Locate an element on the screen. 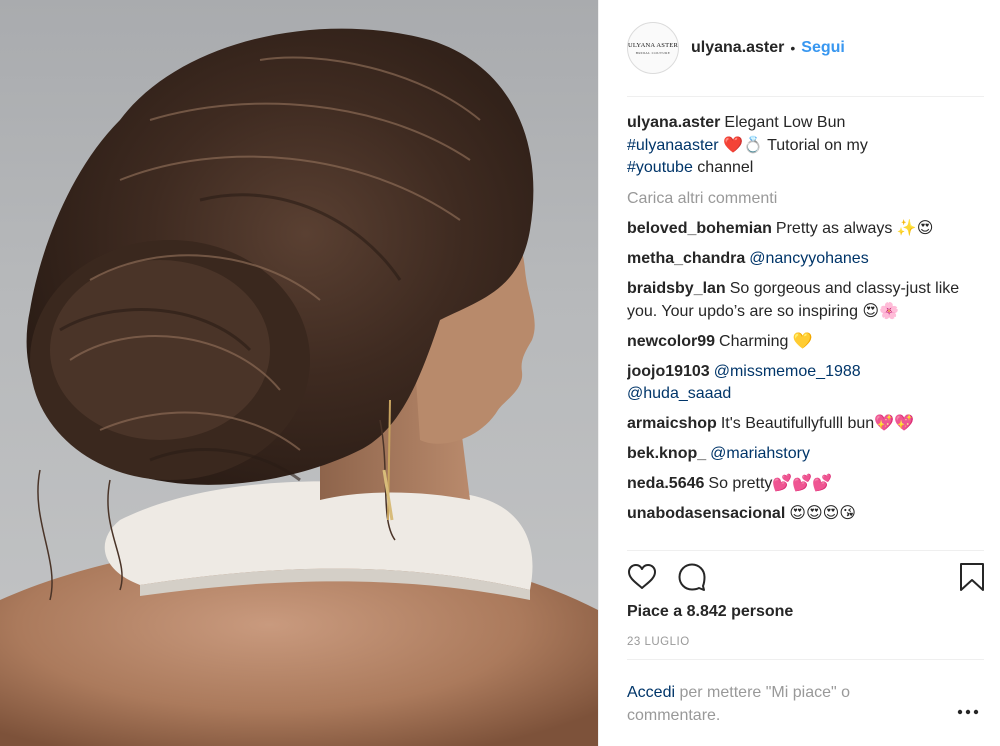 Image resolution: width=1000 pixels, height=746 pixels. avatar-brand-subtext: BRIDAL COUTURE is located at coordinates (653, 52).